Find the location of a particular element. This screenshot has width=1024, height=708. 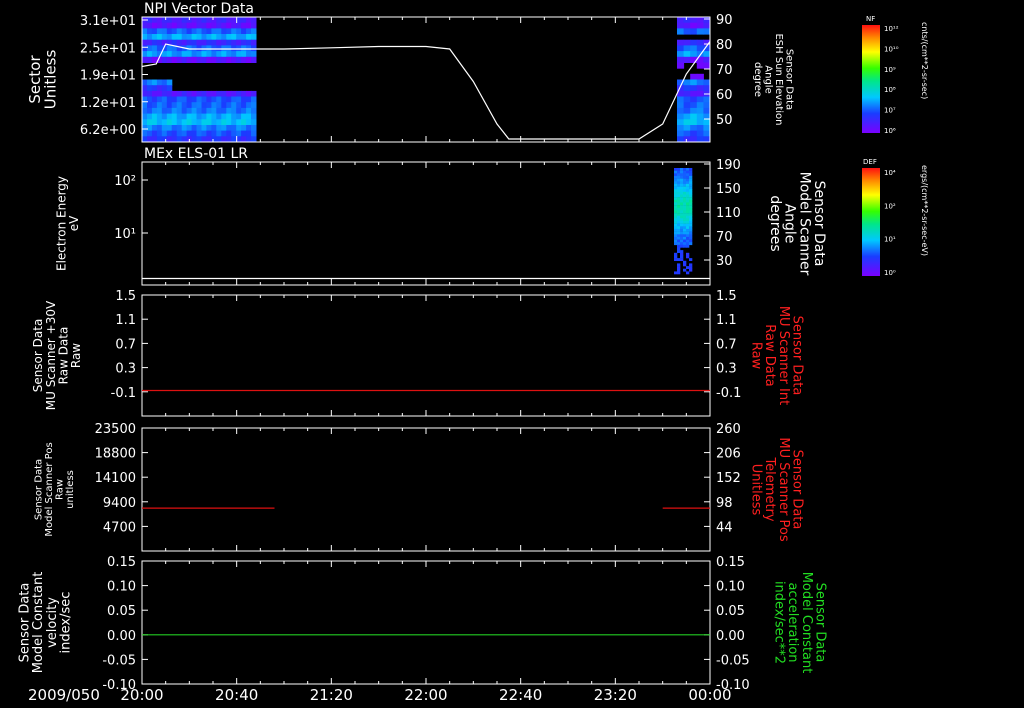

colorbar-nf-title: NF is located at coordinates (870, 19).